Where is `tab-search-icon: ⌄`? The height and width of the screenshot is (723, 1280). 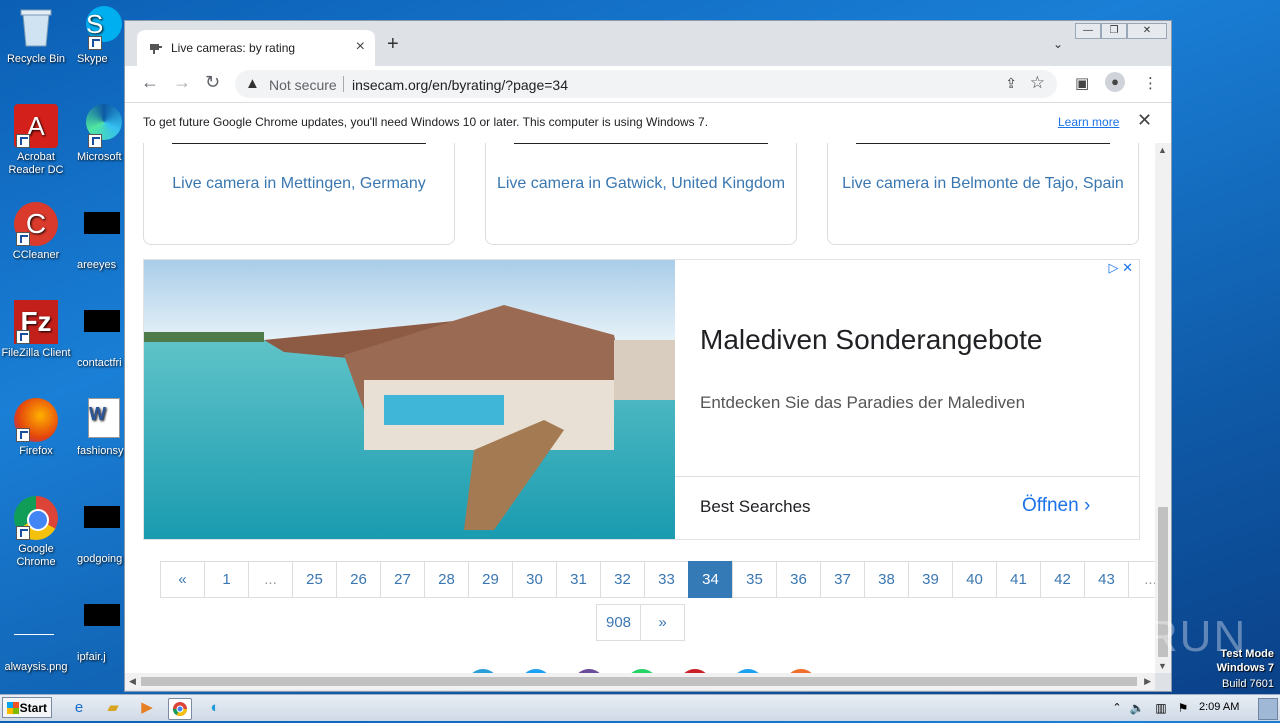
tab-search-icon: ⌄ is located at coordinates (1058, 44).